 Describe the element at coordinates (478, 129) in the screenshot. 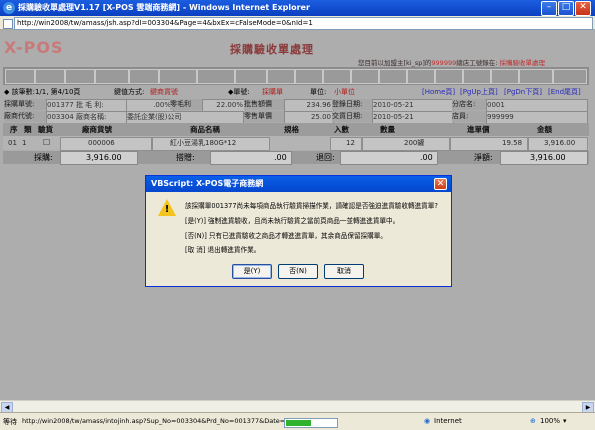

I see `col-price: 進單價` at that location.